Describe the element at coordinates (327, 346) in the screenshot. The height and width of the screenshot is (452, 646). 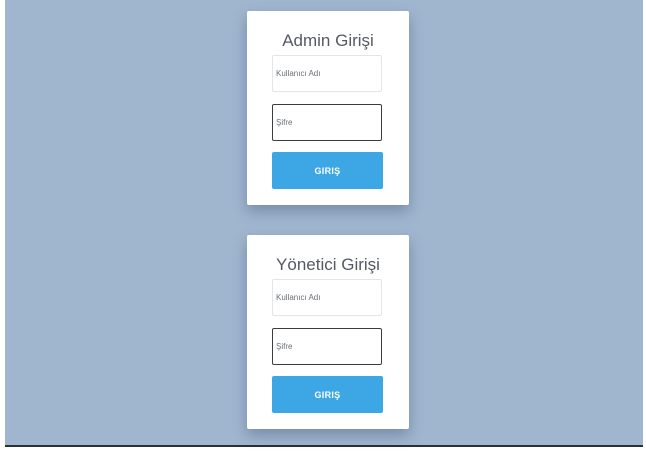
I see `manager-password-input` at that location.